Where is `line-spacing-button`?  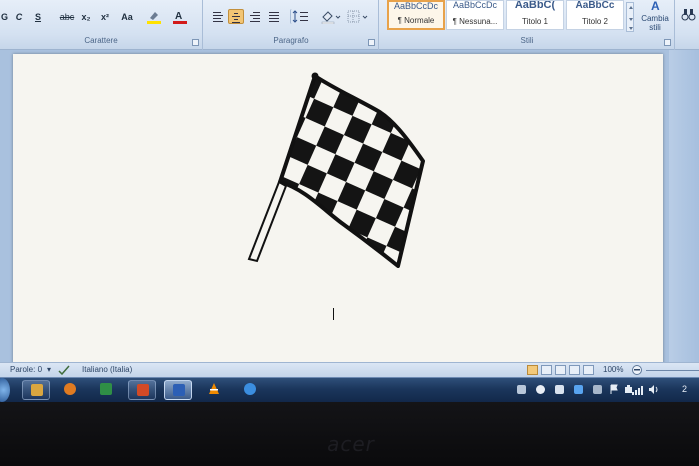
line-spacing-button is located at coordinates (301, 16).